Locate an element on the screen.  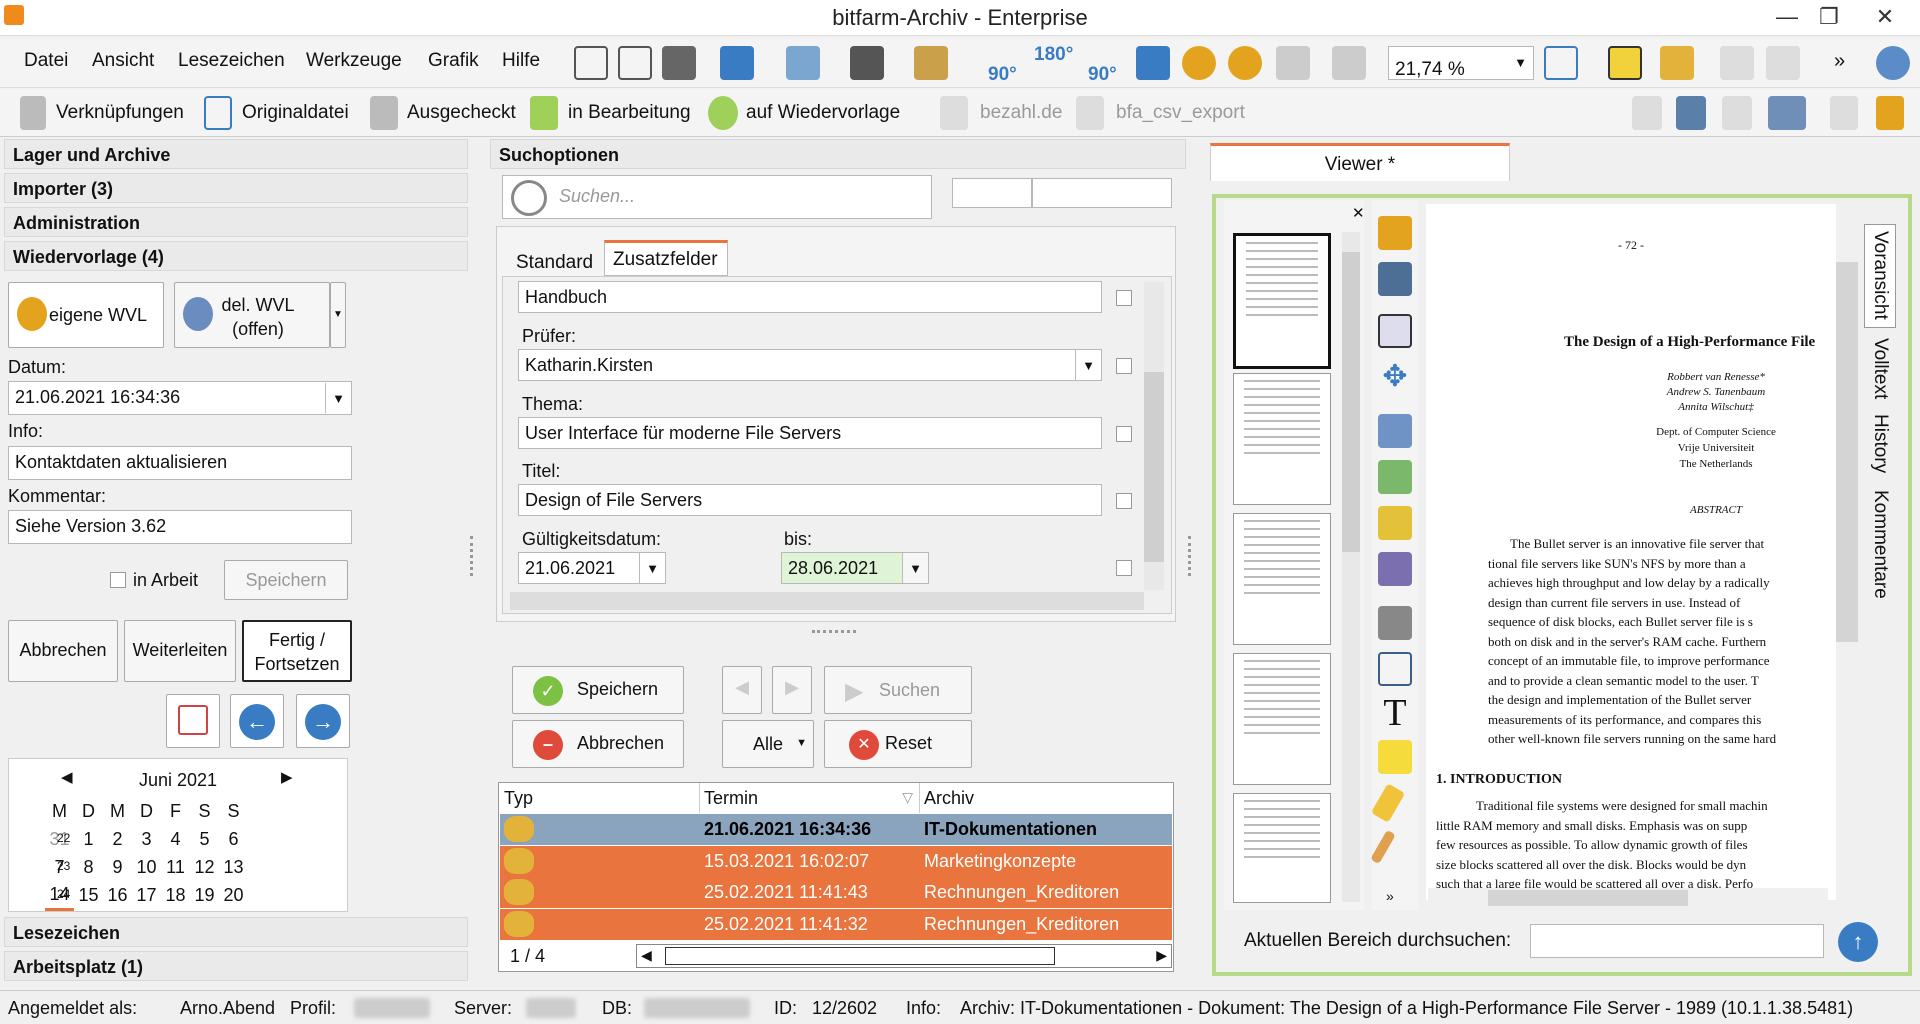
done-continue-button: Fertig / Fortsetzen is located at coordinates (297, 651).